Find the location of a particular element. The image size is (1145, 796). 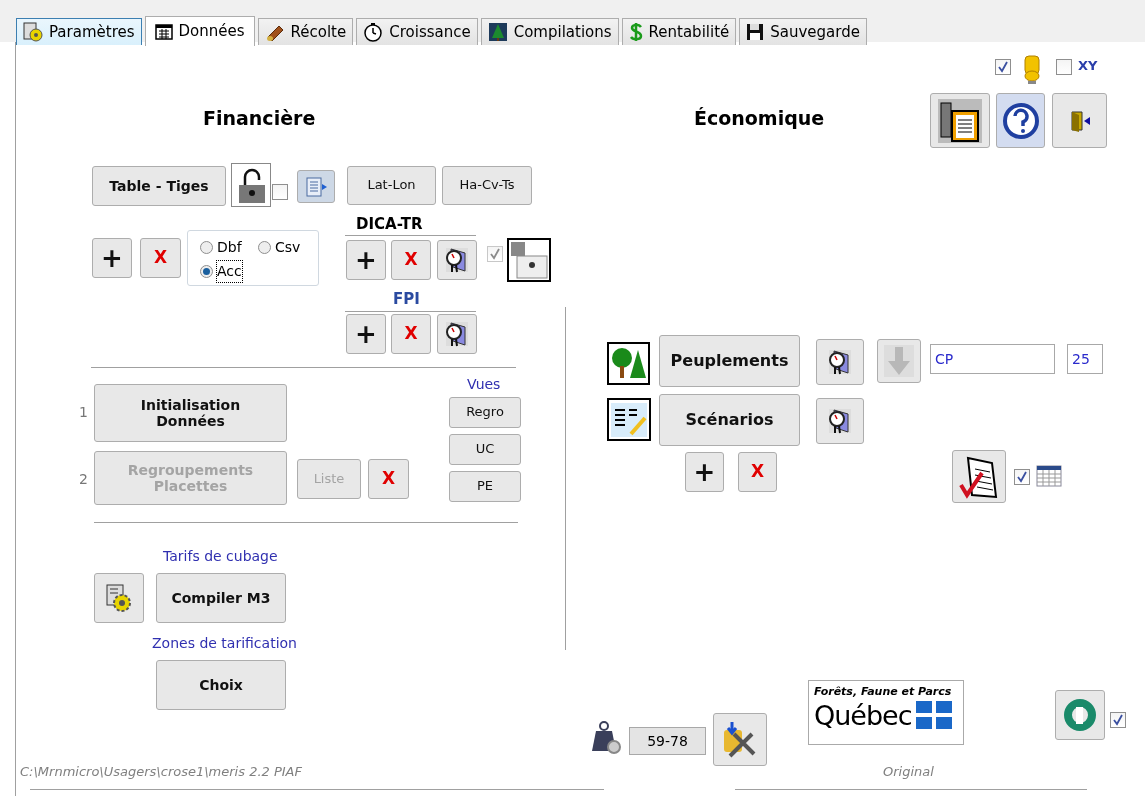

section-subtitle: FPI is located at coordinates (406, 299).